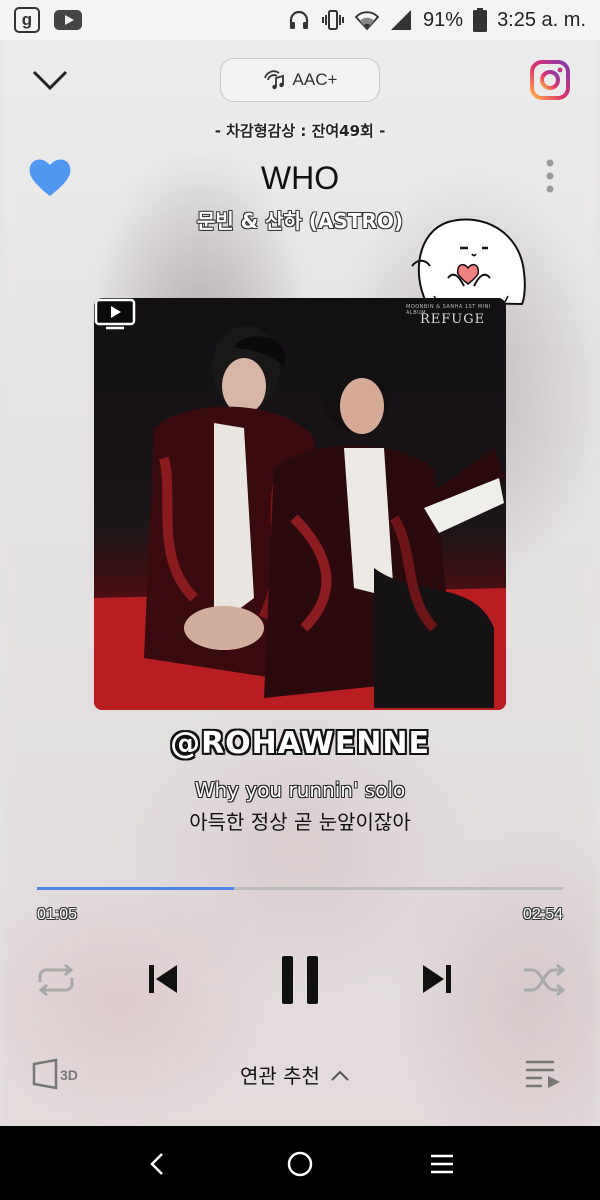 The width and height of the screenshot is (600, 1200). I want to click on instagram-icon, so click(550, 80).